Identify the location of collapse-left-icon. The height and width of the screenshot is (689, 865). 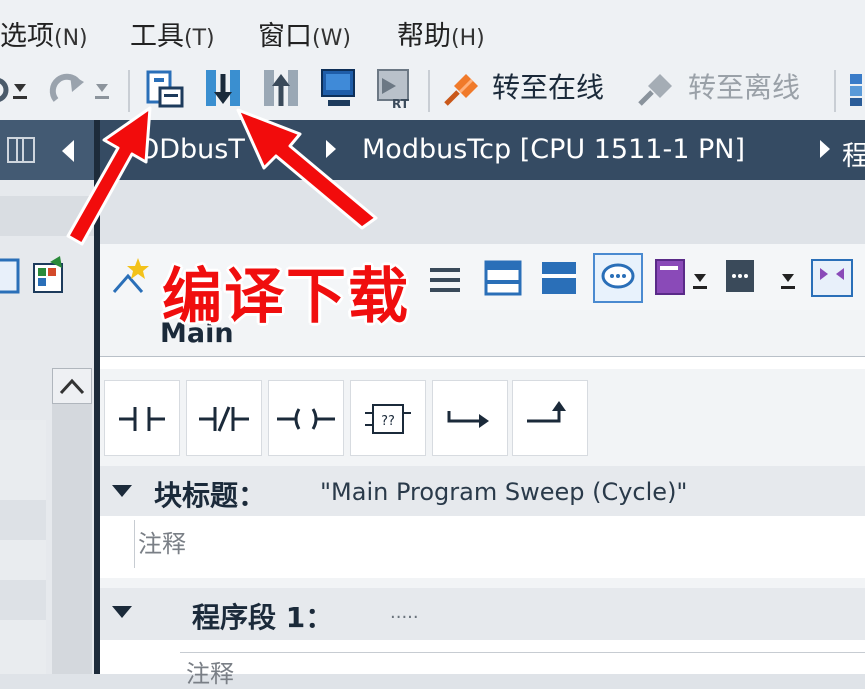
(68, 151).